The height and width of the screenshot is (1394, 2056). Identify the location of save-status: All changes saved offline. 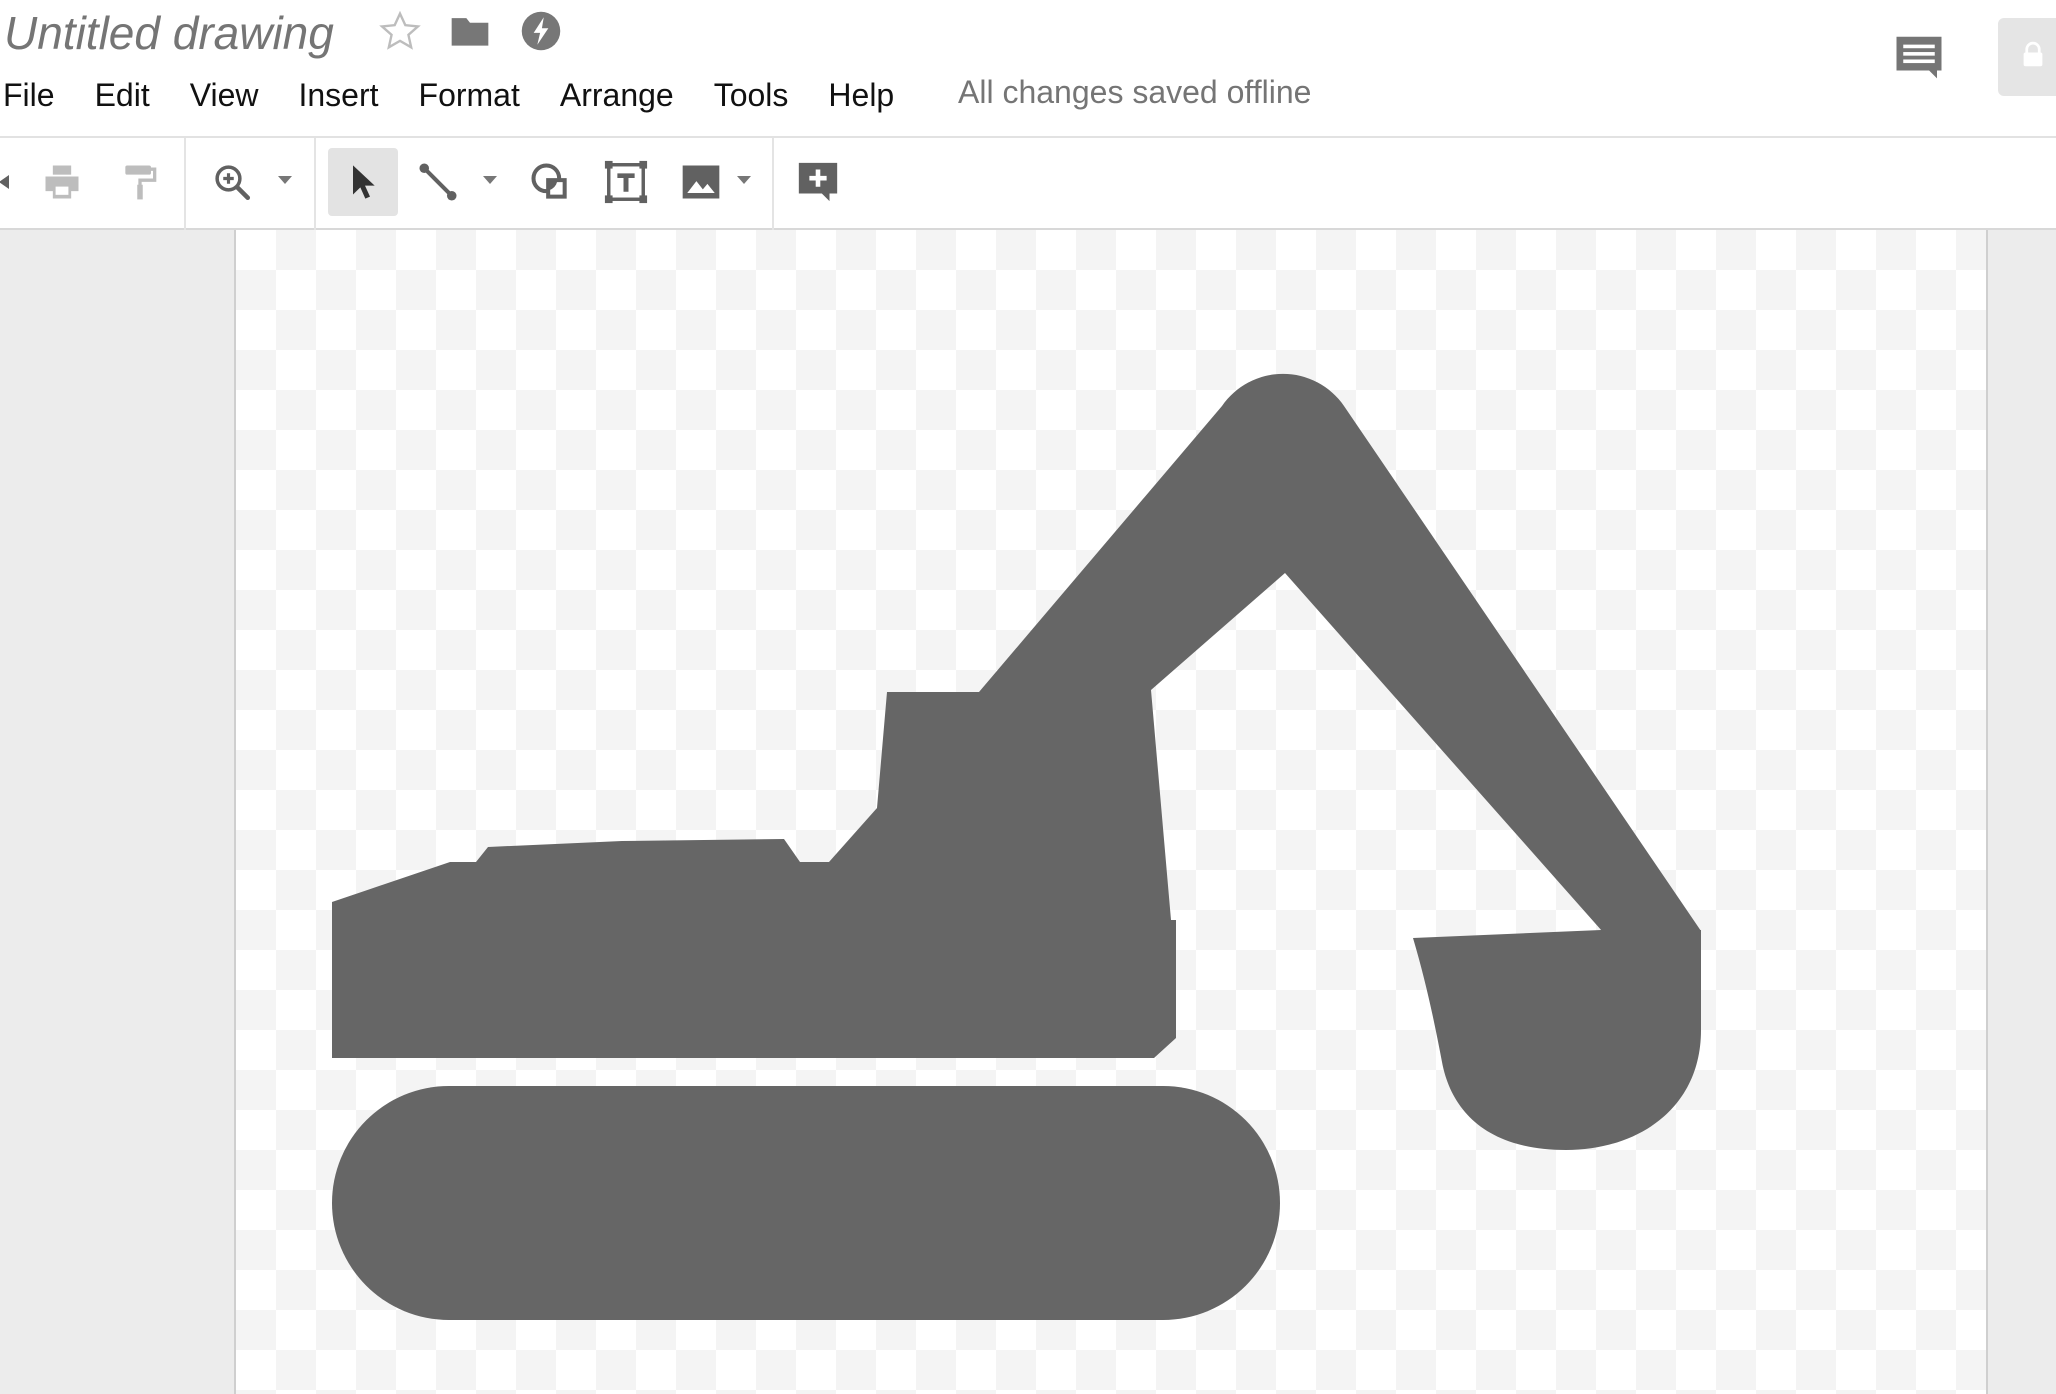
(1134, 92).